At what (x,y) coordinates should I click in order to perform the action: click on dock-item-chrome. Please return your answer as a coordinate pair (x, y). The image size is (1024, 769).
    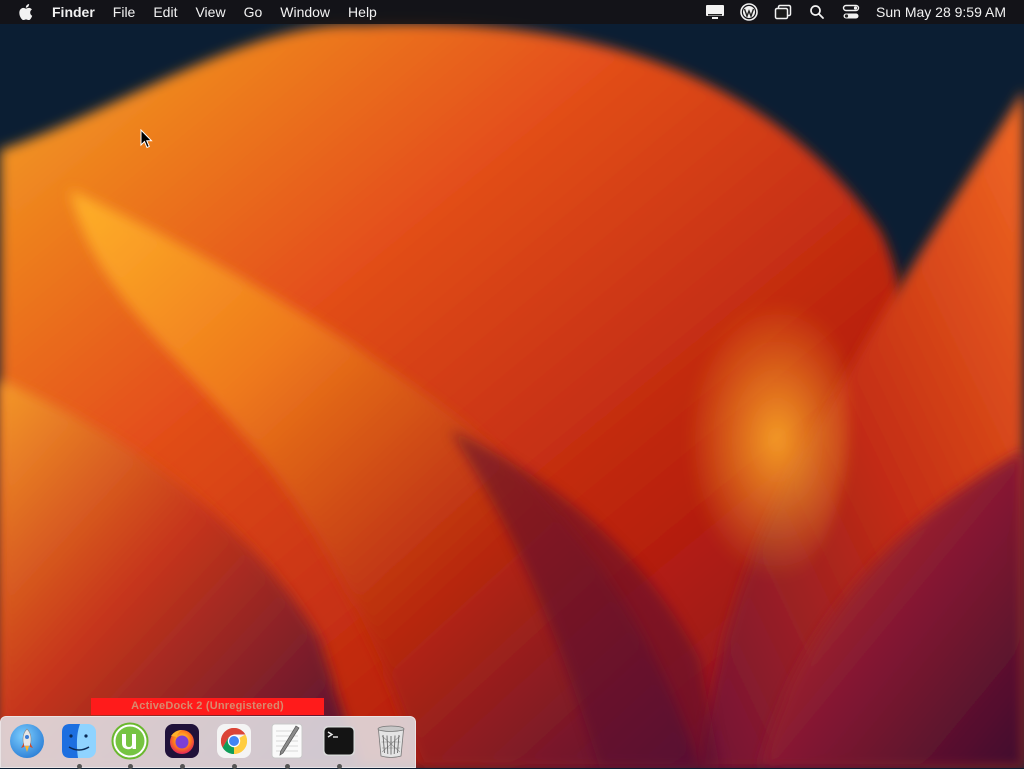
    Looking at the image, I should click on (234, 745).